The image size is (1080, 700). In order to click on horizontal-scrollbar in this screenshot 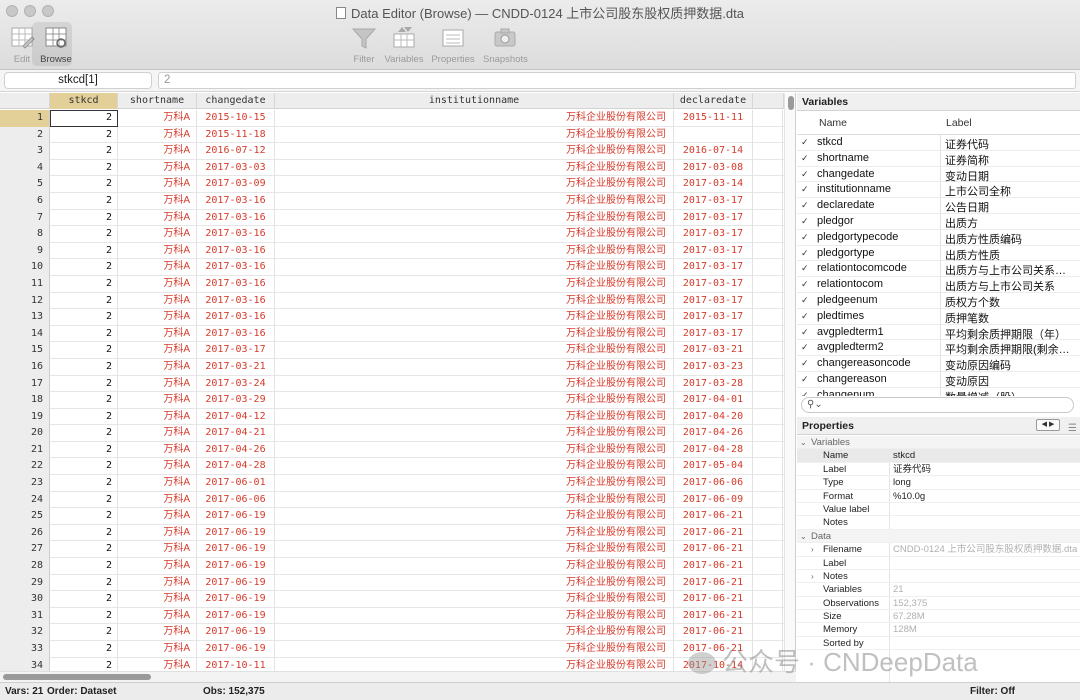, I will do `click(398, 676)`.